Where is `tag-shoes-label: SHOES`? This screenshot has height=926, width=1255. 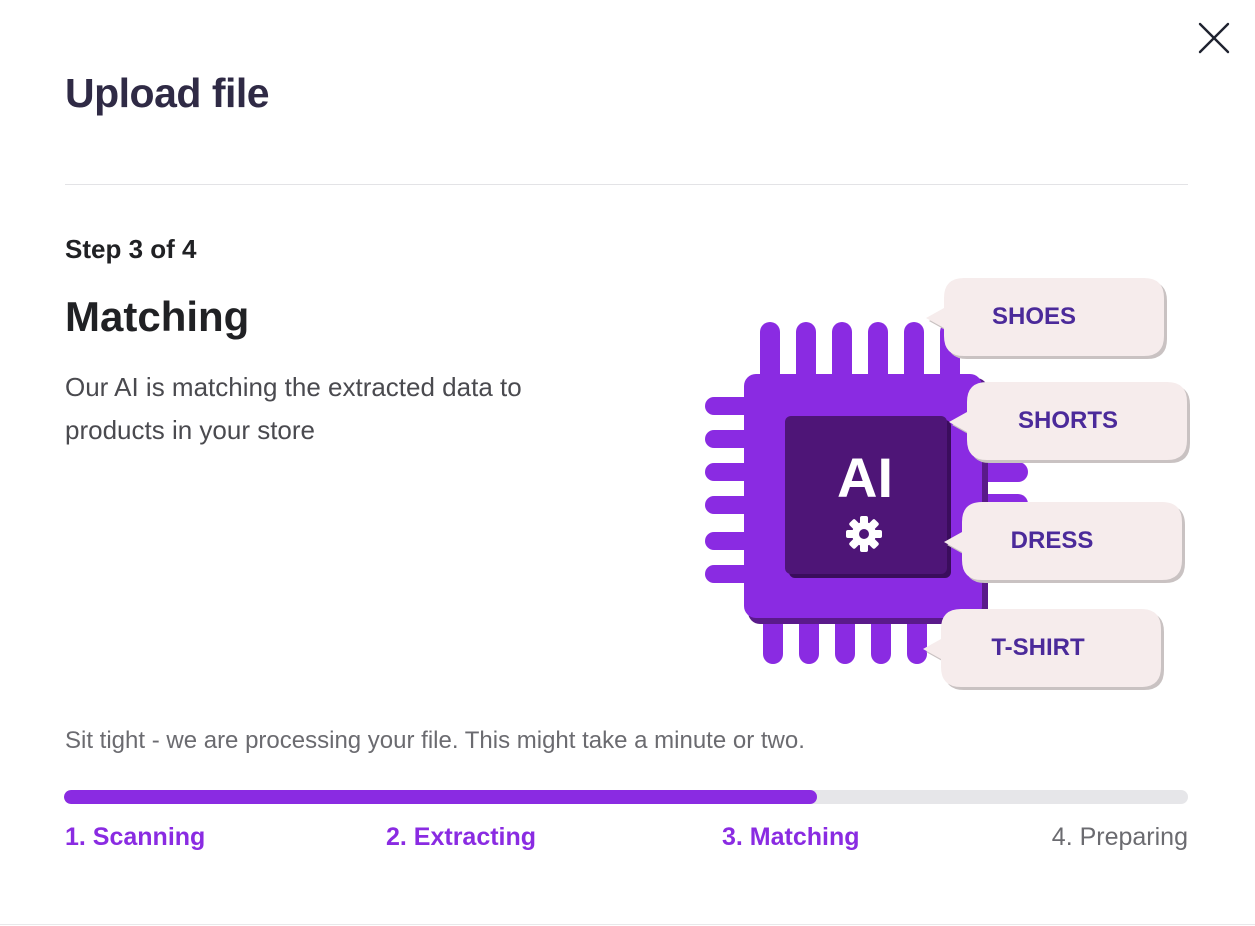 tag-shoes-label: SHOES is located at coordinates (1034, 316).